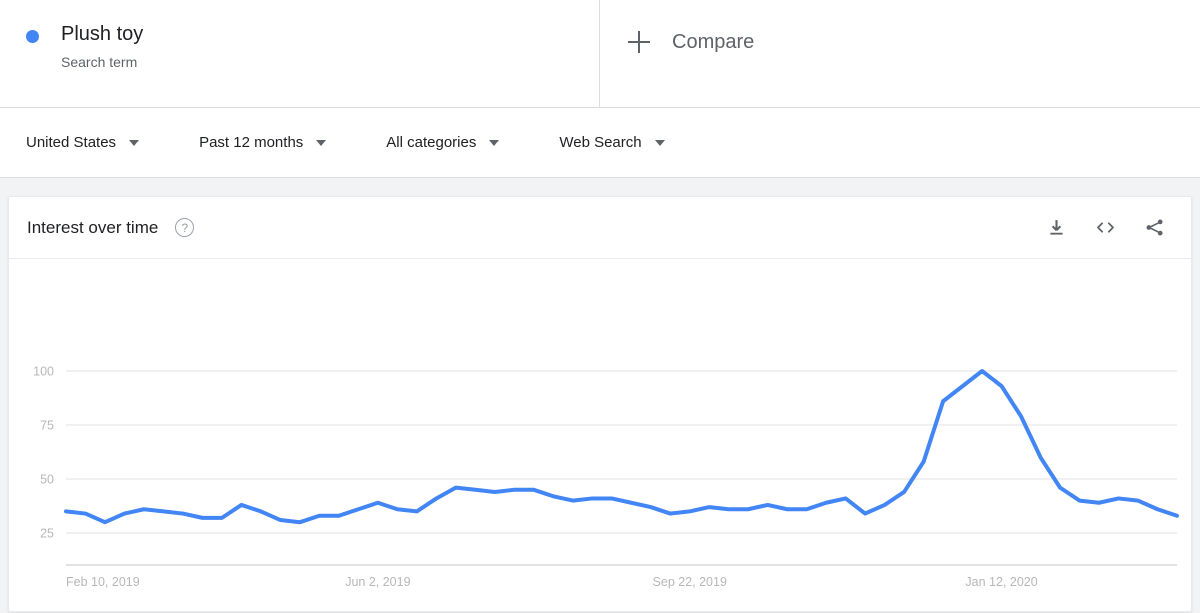  What do you see at coordinates (713, 42) in the screenshot?
I see `compare-label: Compare` at bounding box center [713, 42].